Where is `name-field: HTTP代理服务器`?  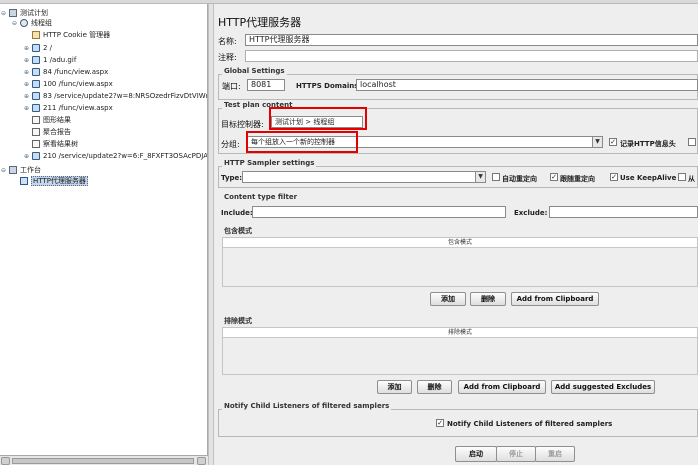
name-field: HTTP代理服务器 is located at coordinates (471, 40).